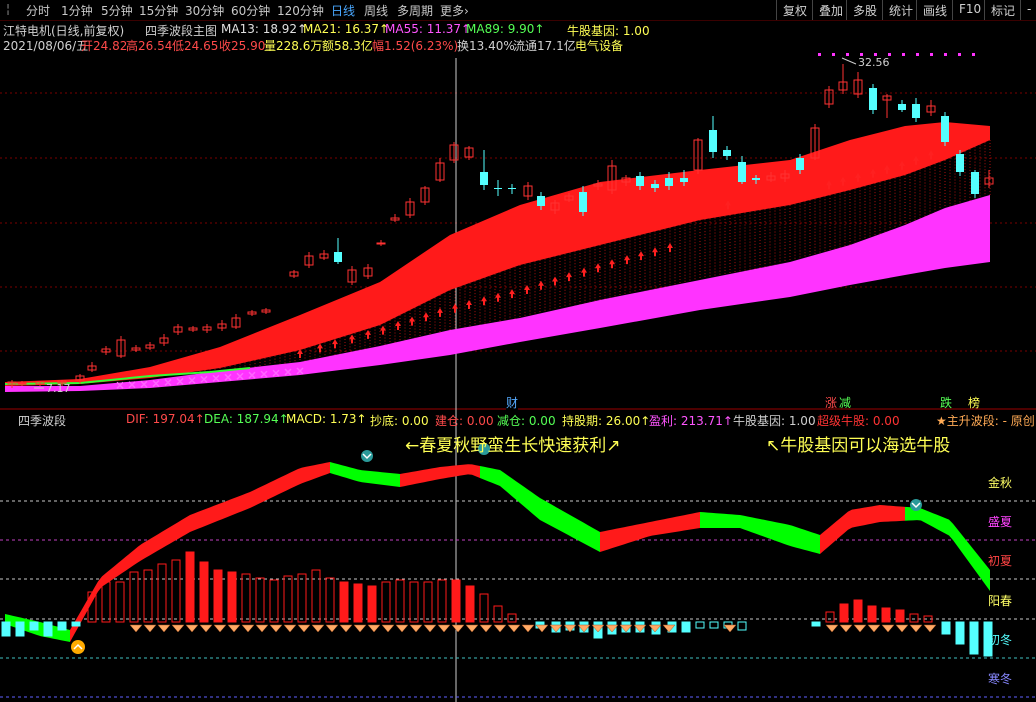  What do you see at coordinates (845, 402) in the screenshot?
I see `reduce-tag: 减` at bounding box center [845, 402].